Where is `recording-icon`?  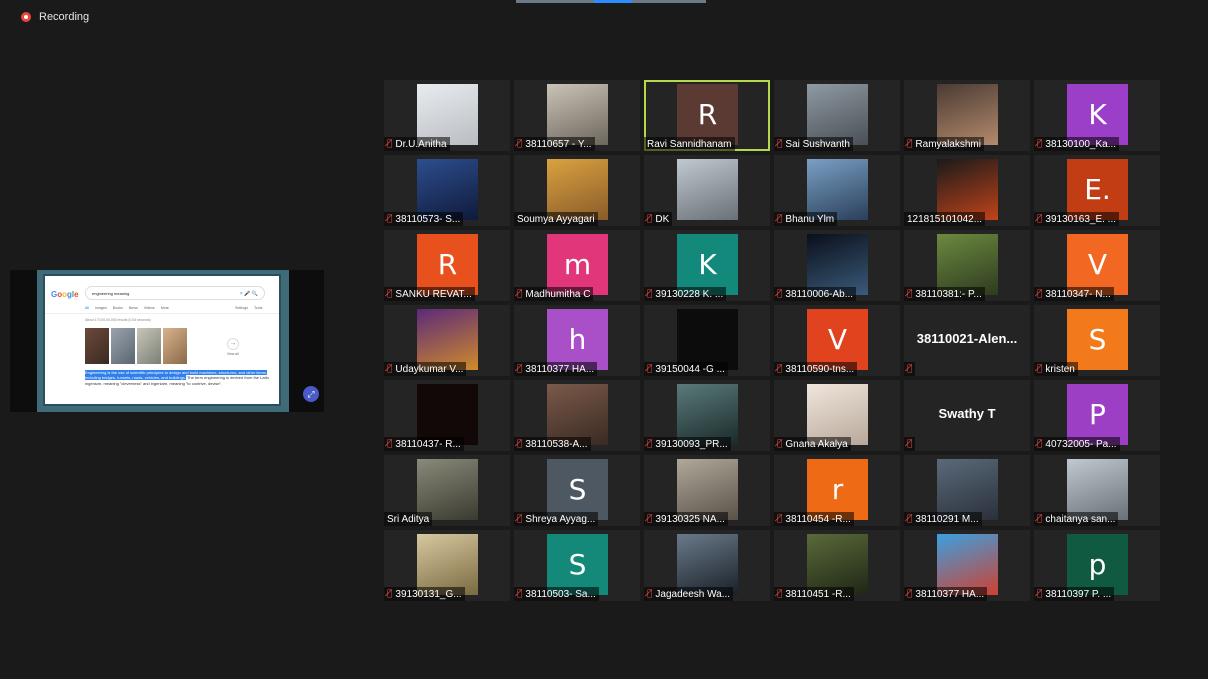
recording-icon is located at coordinates (26, 17).